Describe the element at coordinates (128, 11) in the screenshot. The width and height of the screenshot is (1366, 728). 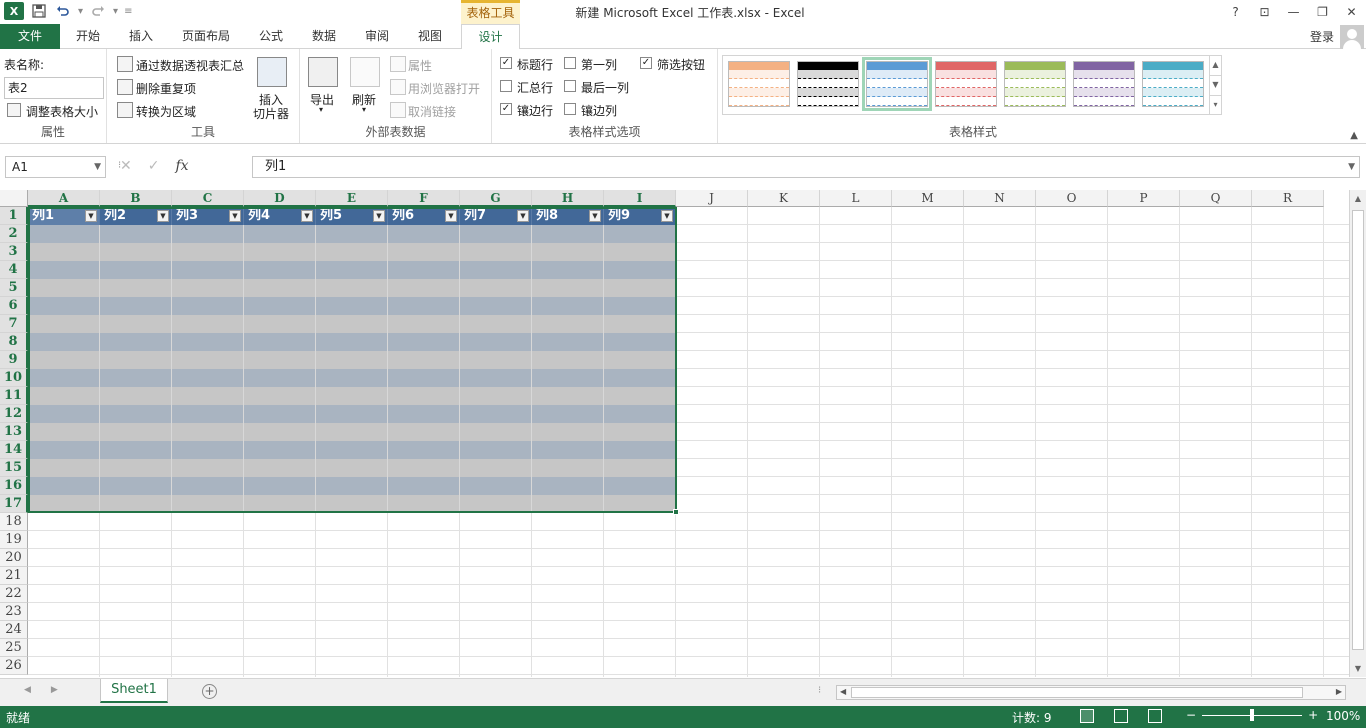
I see `customize-qat-icon: ≡` at that location.